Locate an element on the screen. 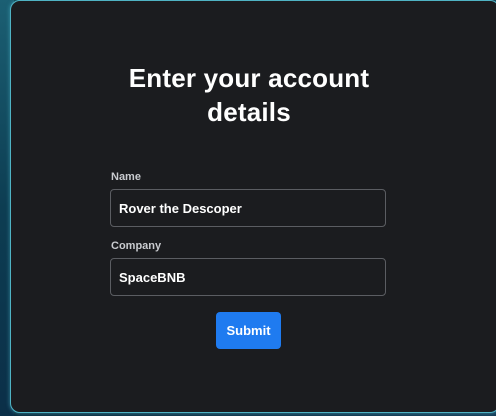 Image resolution: width=496 pixels, height=416 pixels. name-label: Name is located at coordinates (126, 177).